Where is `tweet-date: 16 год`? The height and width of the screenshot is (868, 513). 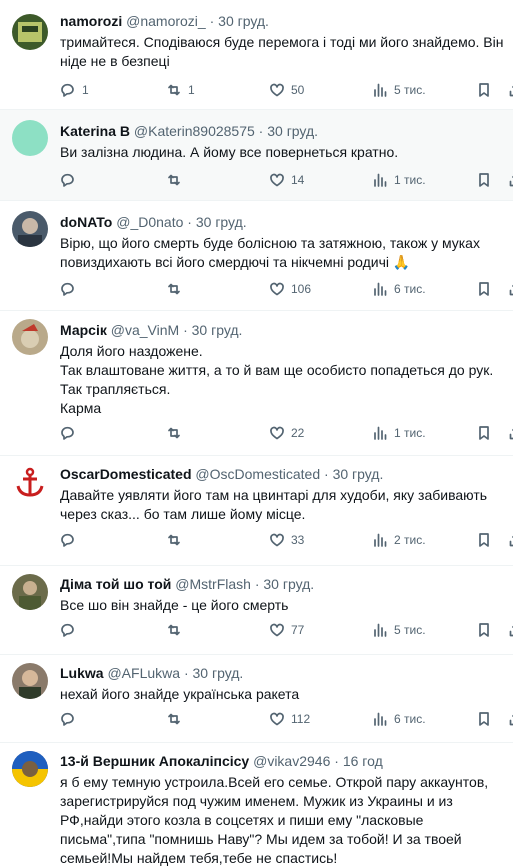 tweet-date: 16 год is located at coordinates (363, 761).